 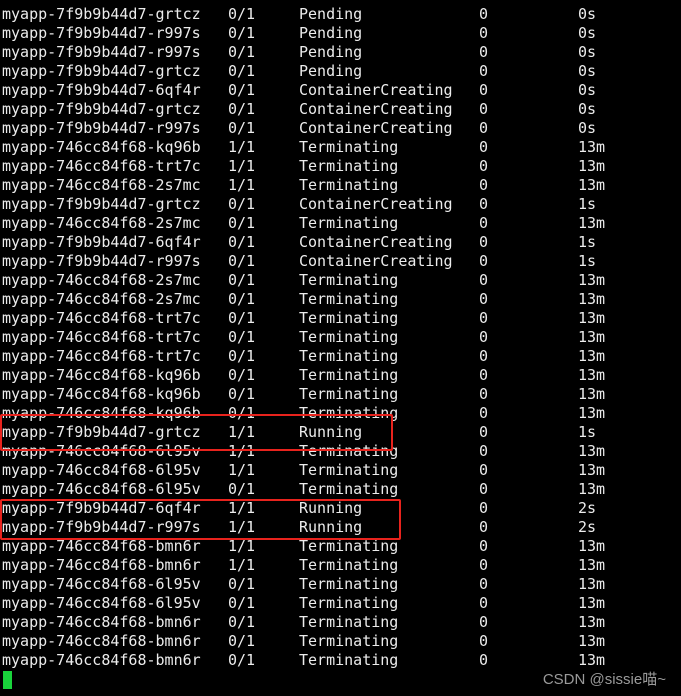 I want to click on terminal-cursor, so click(x=7, y=680).